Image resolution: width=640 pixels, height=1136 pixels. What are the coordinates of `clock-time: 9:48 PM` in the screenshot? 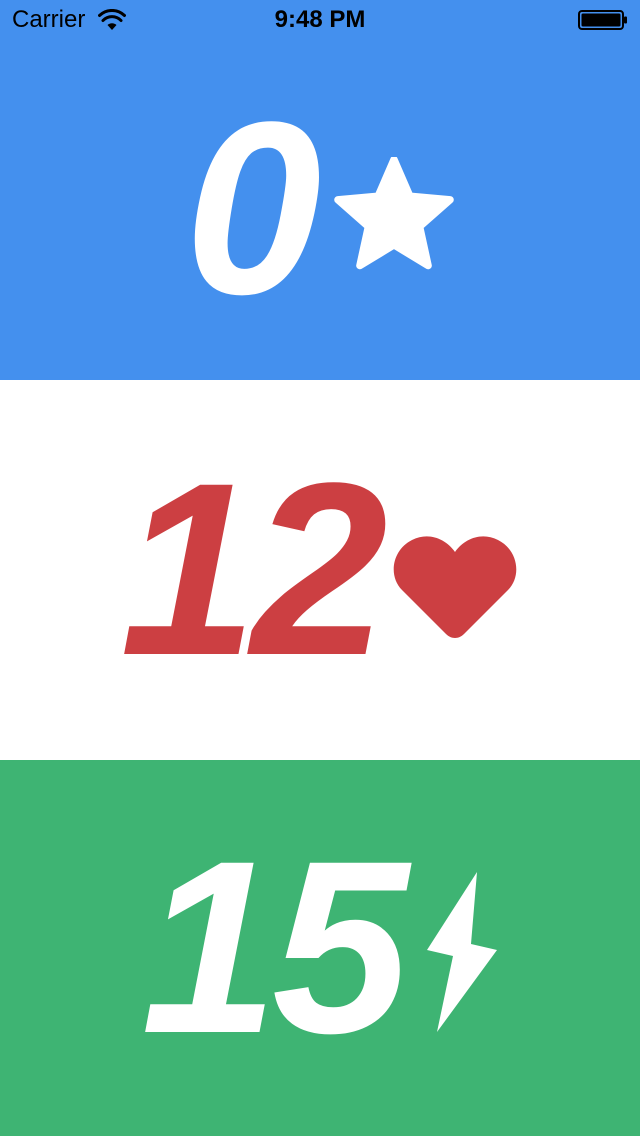 It's located at (320, 19).